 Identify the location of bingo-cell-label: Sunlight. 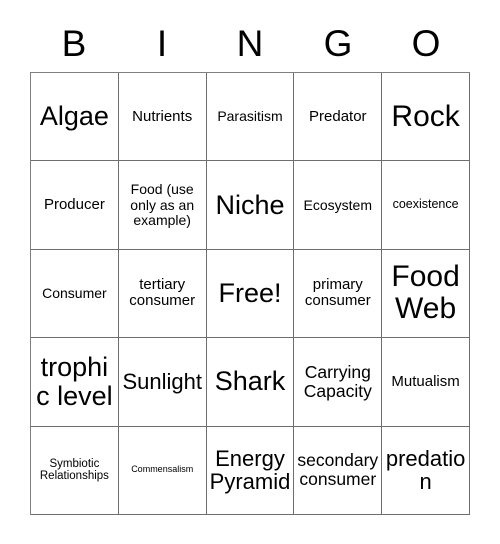
(162, 382).